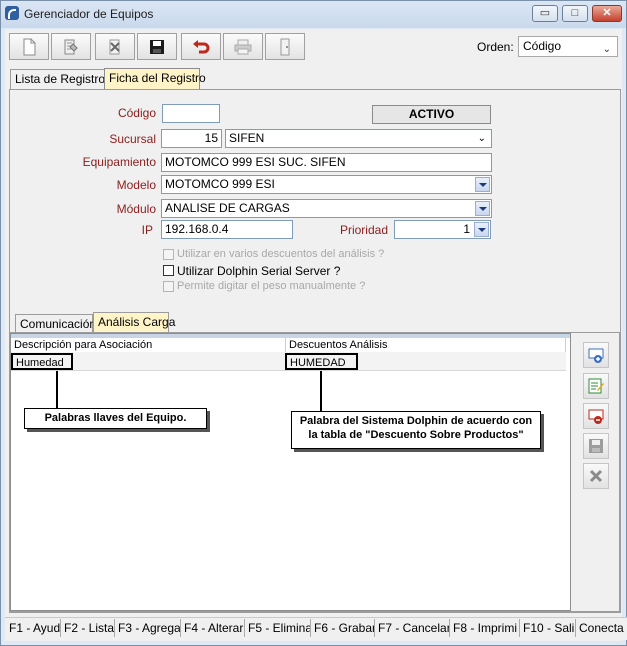 The width and height of the screenshot is (627, 646). I want to click on save-row-button, so click(596, 446).